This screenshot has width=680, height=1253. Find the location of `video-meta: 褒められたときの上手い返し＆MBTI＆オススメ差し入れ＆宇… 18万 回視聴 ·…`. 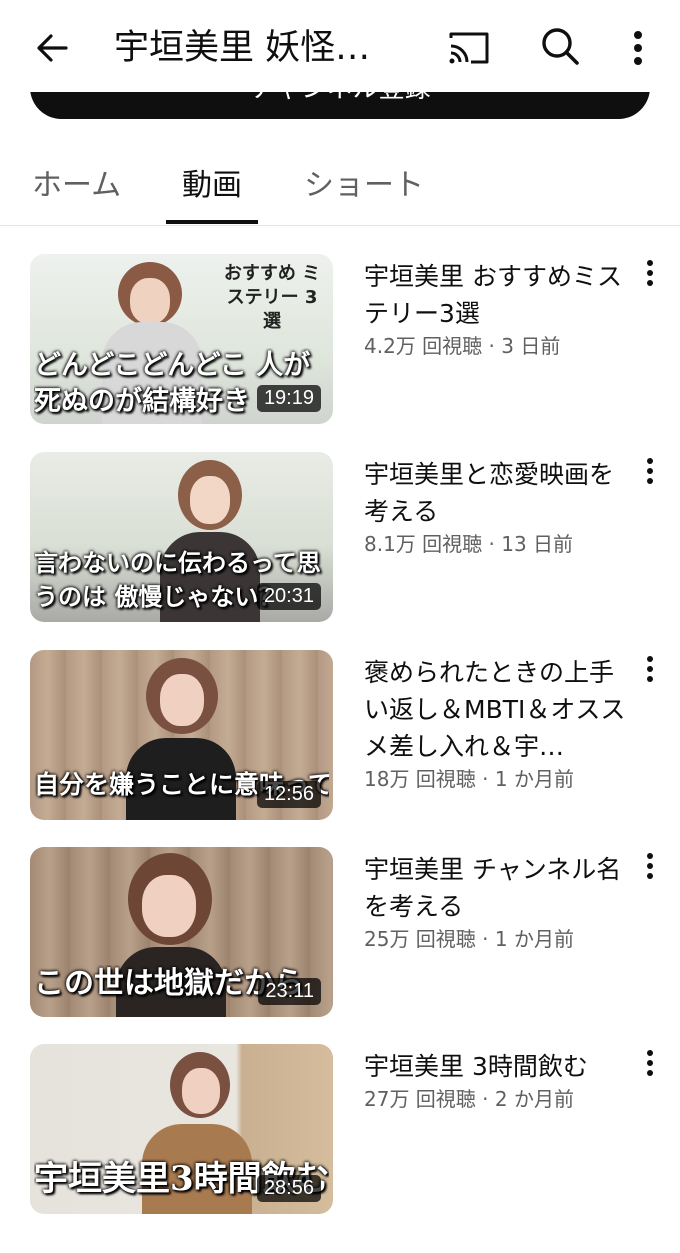

video-meta: 褒められたときの上手い返し＆MBTI＆オススメ差し入れ＆宇… 18万 回視聴 ·… is located at coordinates (495, 723).